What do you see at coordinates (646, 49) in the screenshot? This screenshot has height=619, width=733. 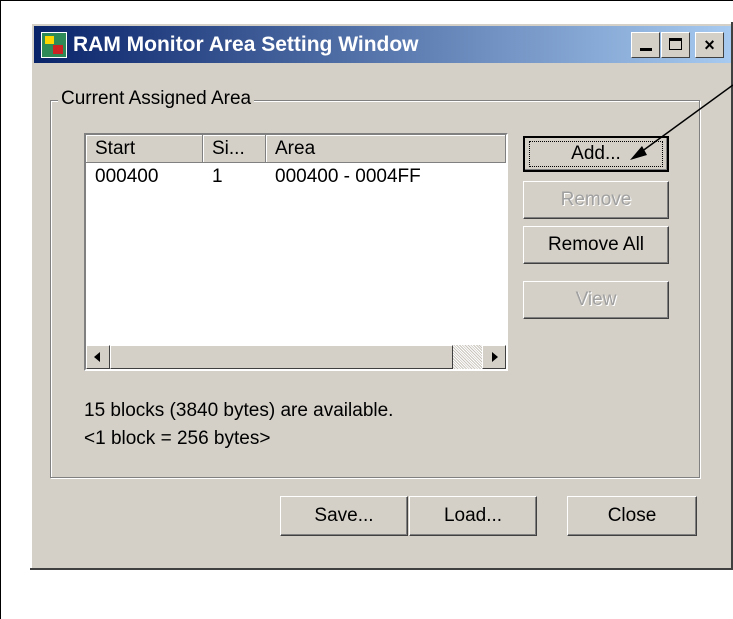 I see `minimize-icon` at bounding box center [646, 49].